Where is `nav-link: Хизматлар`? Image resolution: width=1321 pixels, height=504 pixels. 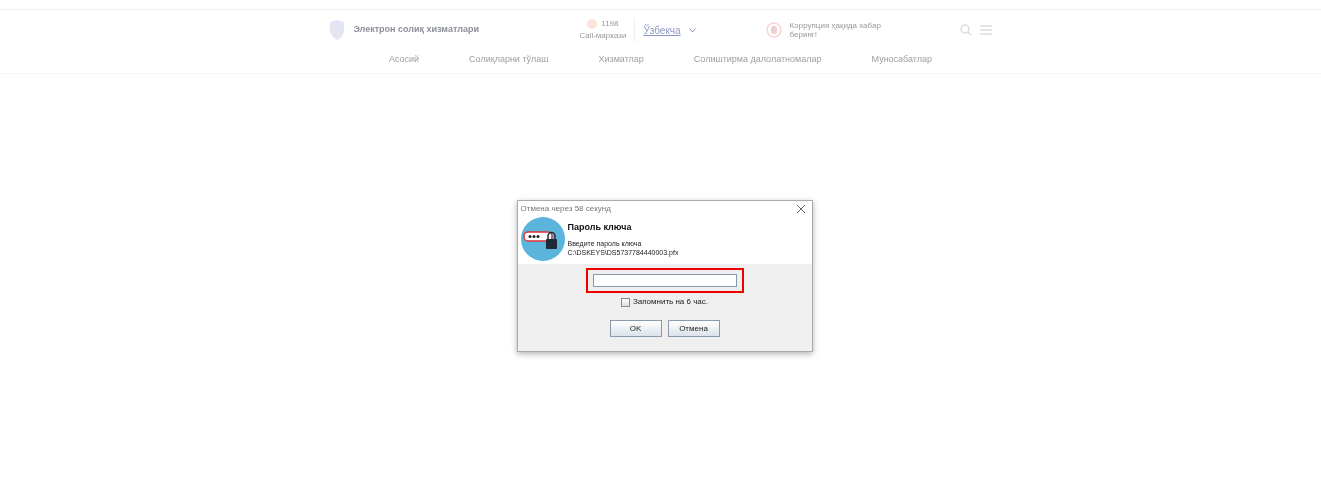
nav-link: Хизматлар is located at coordinates (621, 59).